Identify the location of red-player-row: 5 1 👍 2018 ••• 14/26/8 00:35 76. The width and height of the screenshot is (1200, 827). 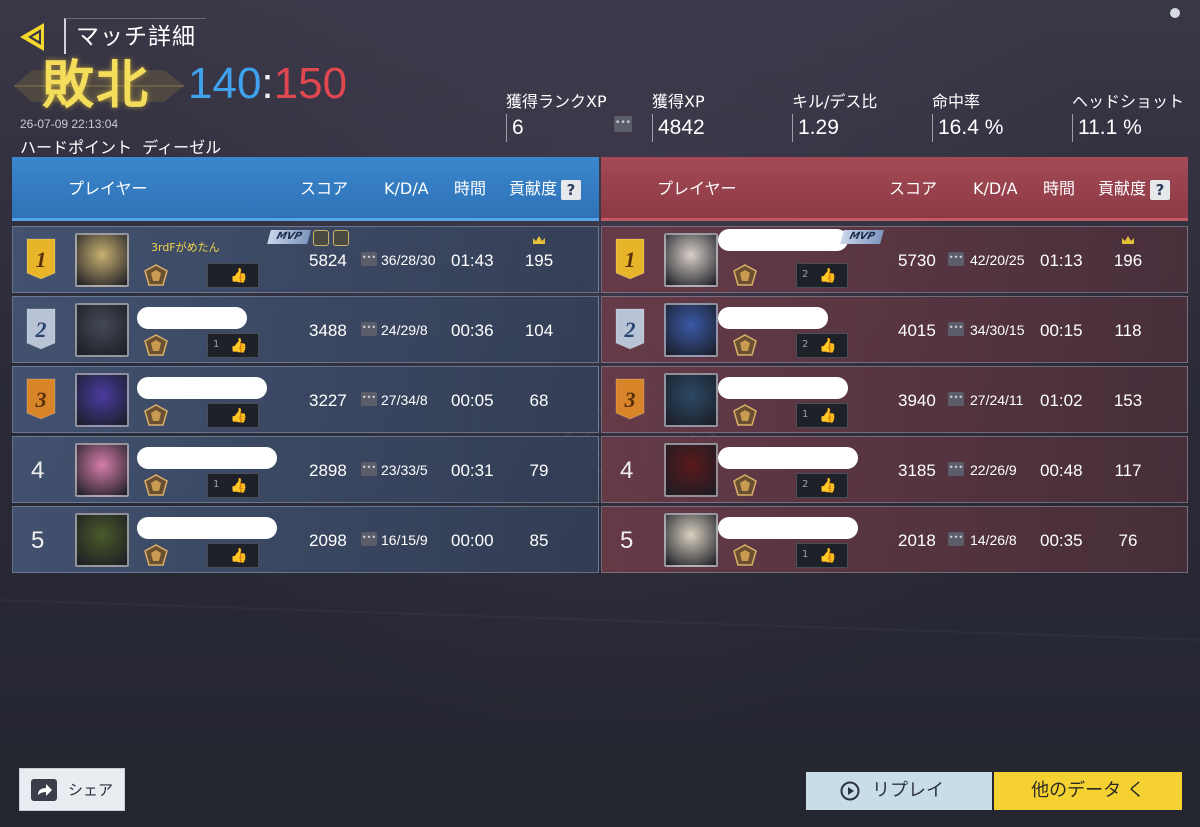
(894, 539).